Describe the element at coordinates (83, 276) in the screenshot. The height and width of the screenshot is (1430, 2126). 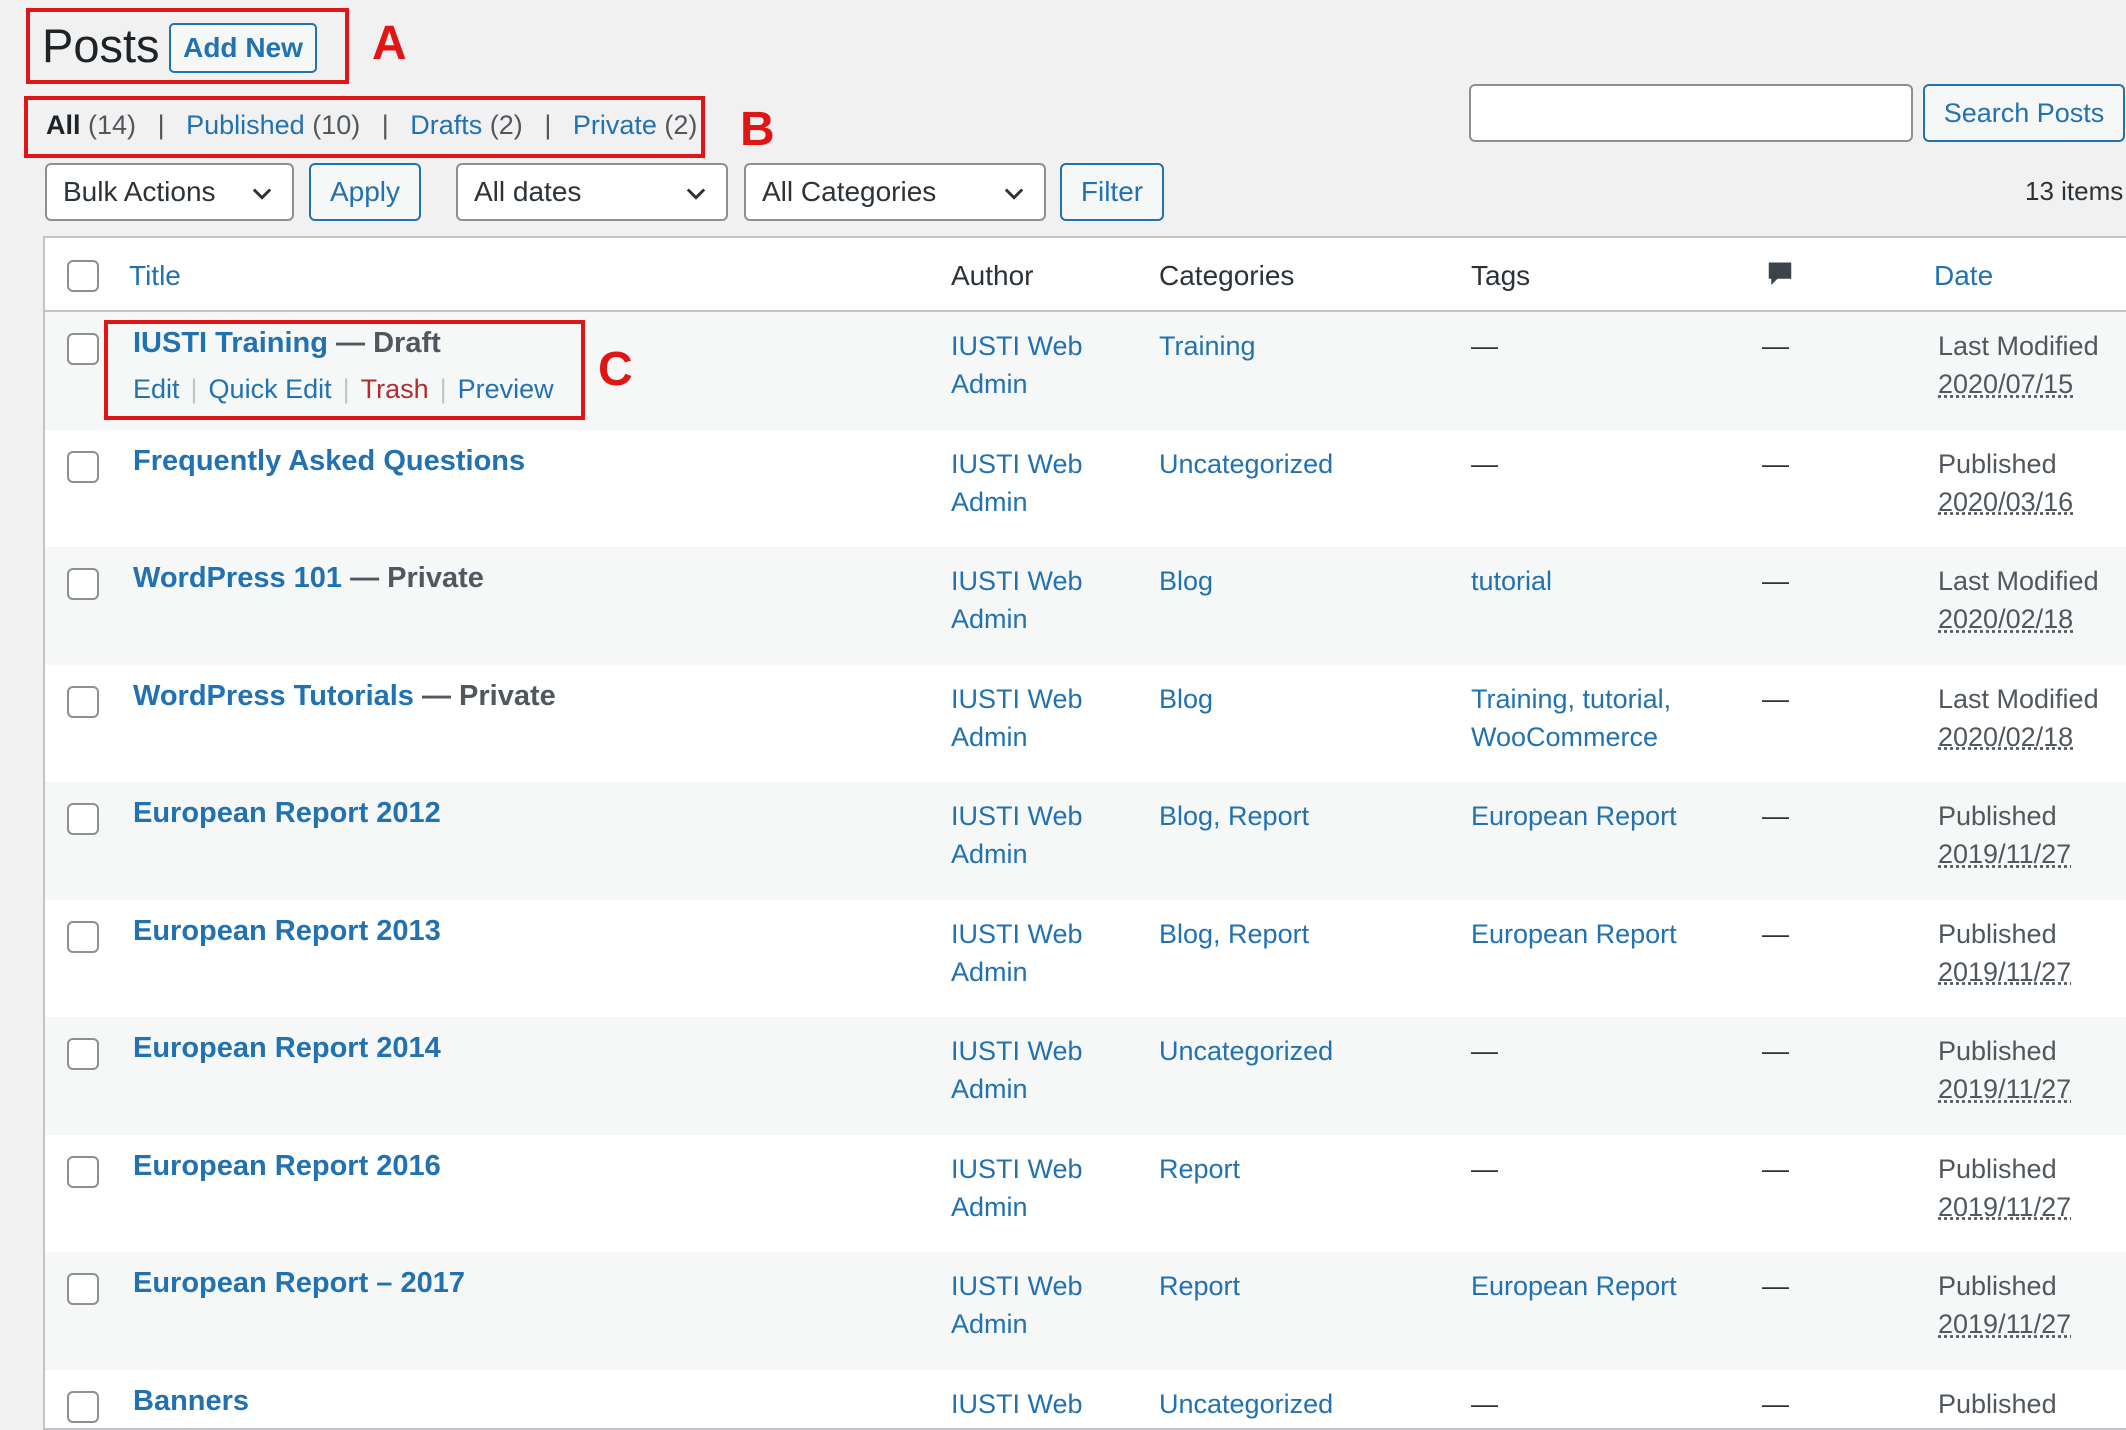
I see `select-all-checkbox` at that location.